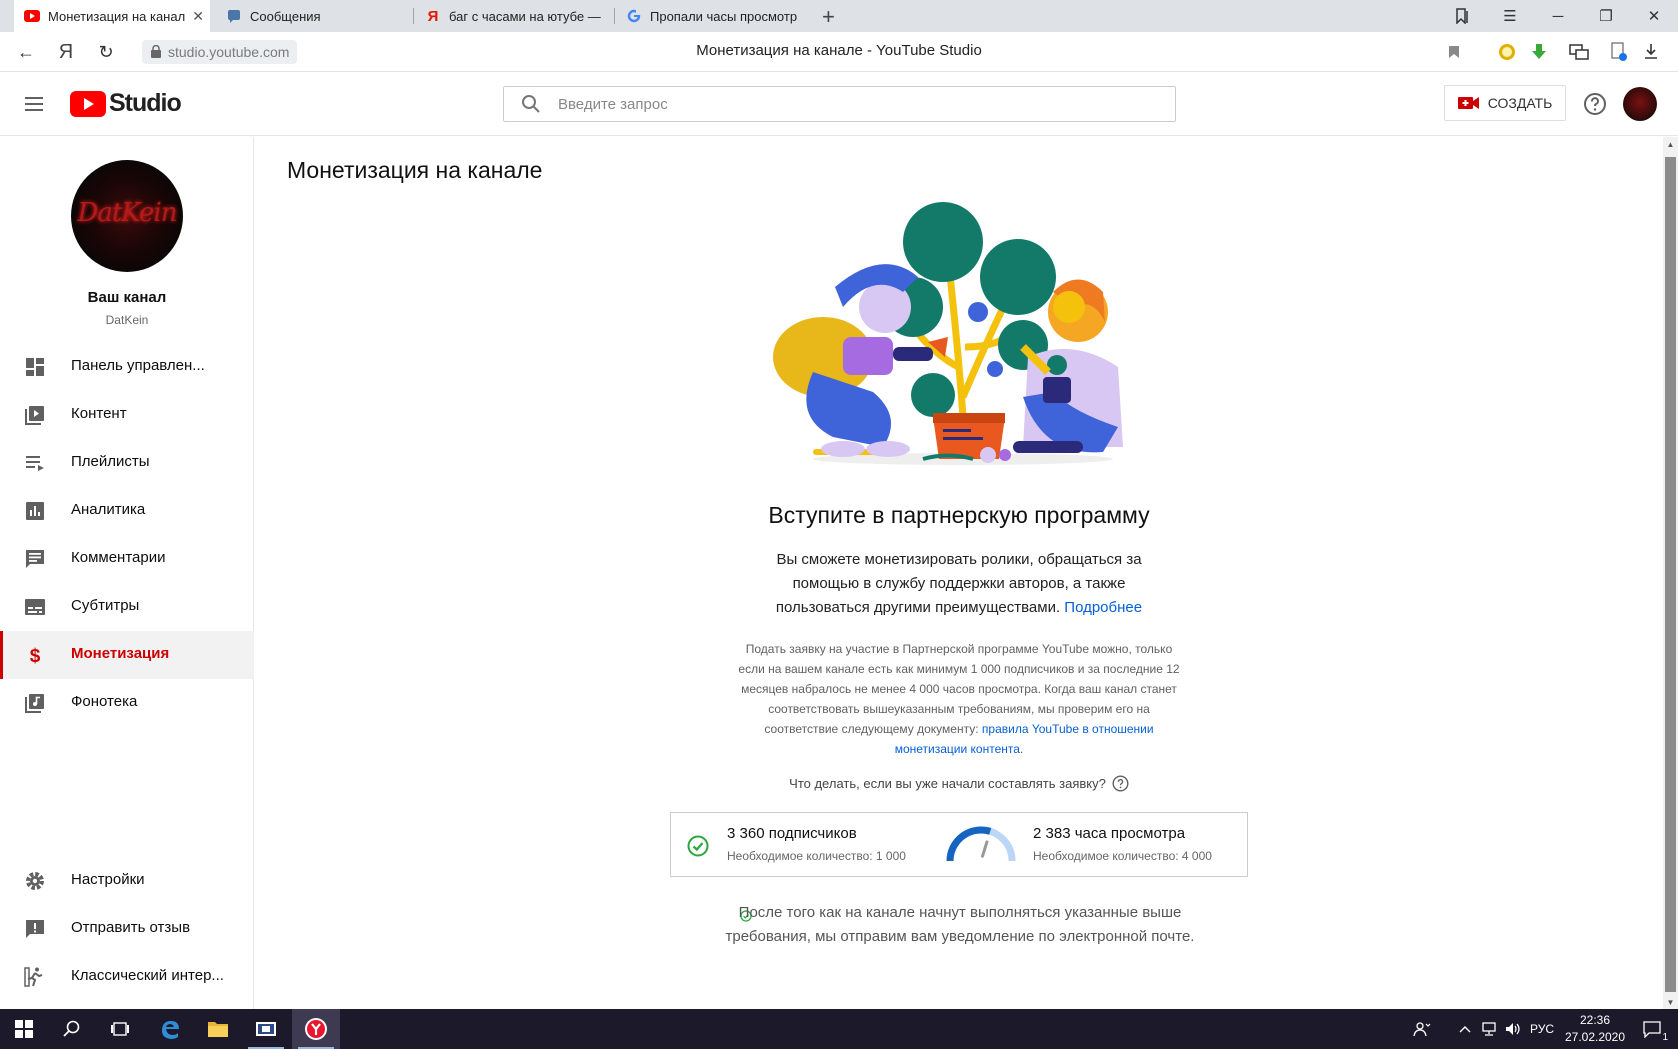  I want to click on network-icon, so click(1489, 1029).